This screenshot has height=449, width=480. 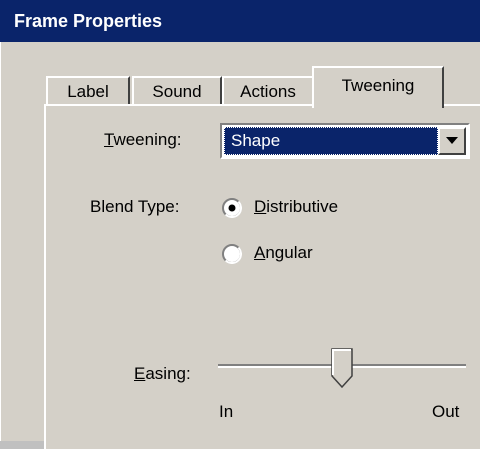 I want to click on dropdown-button, so click(x=452, y=141).